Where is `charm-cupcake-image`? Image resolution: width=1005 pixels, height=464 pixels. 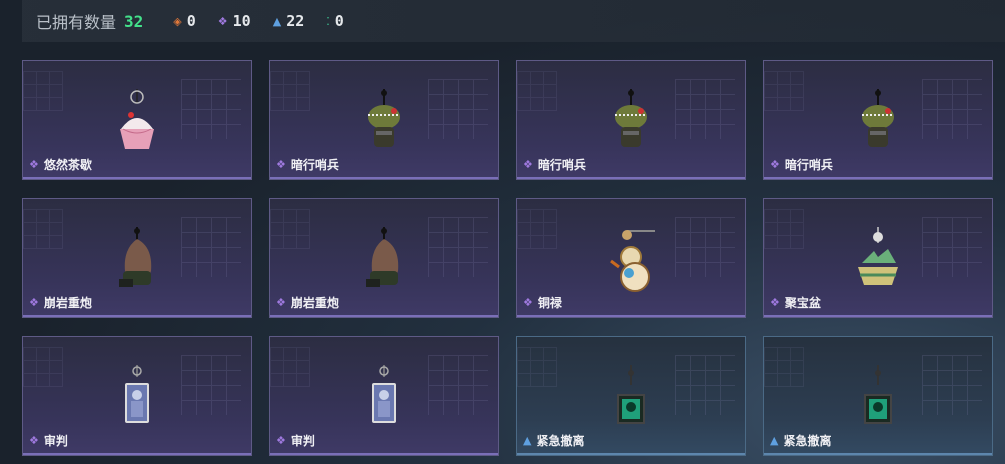
charm-cupcake-image is located at coordinates (137, 124).